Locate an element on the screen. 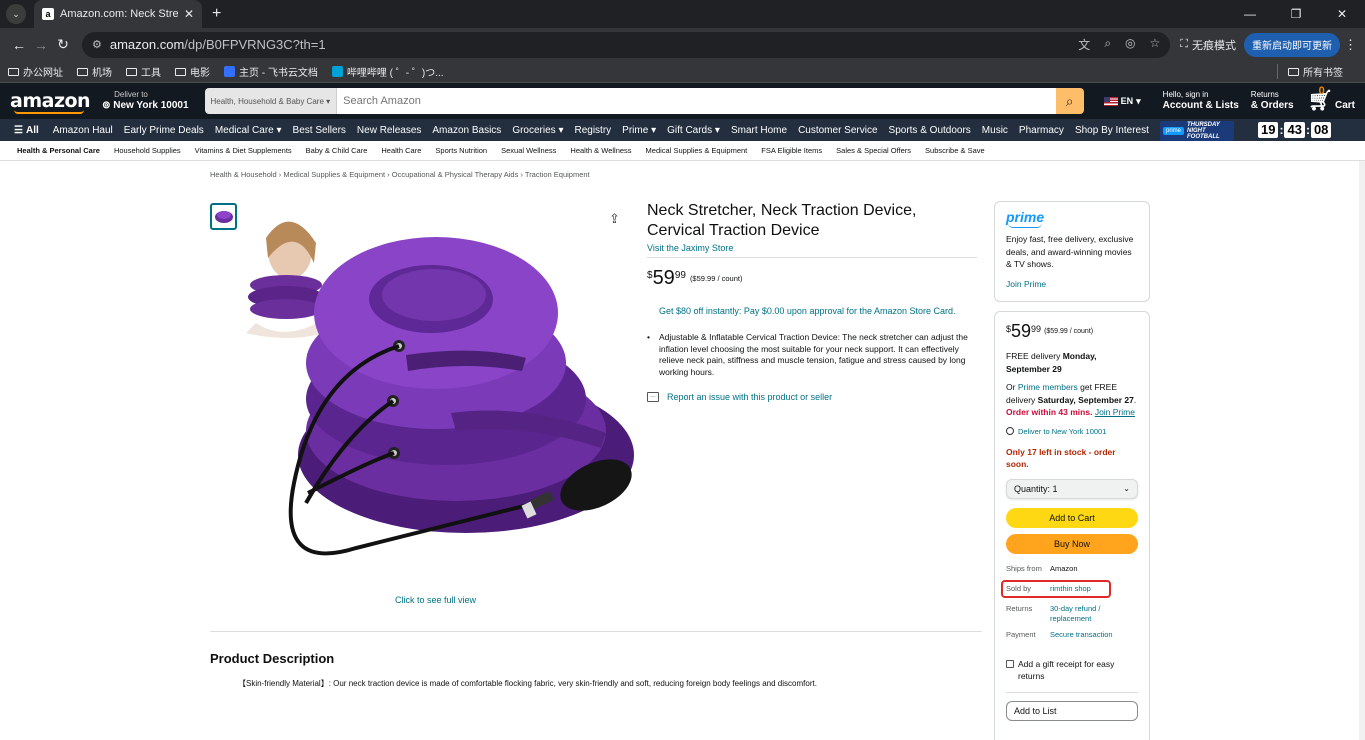  forward-icon: → is located at coordinates (41, 45).